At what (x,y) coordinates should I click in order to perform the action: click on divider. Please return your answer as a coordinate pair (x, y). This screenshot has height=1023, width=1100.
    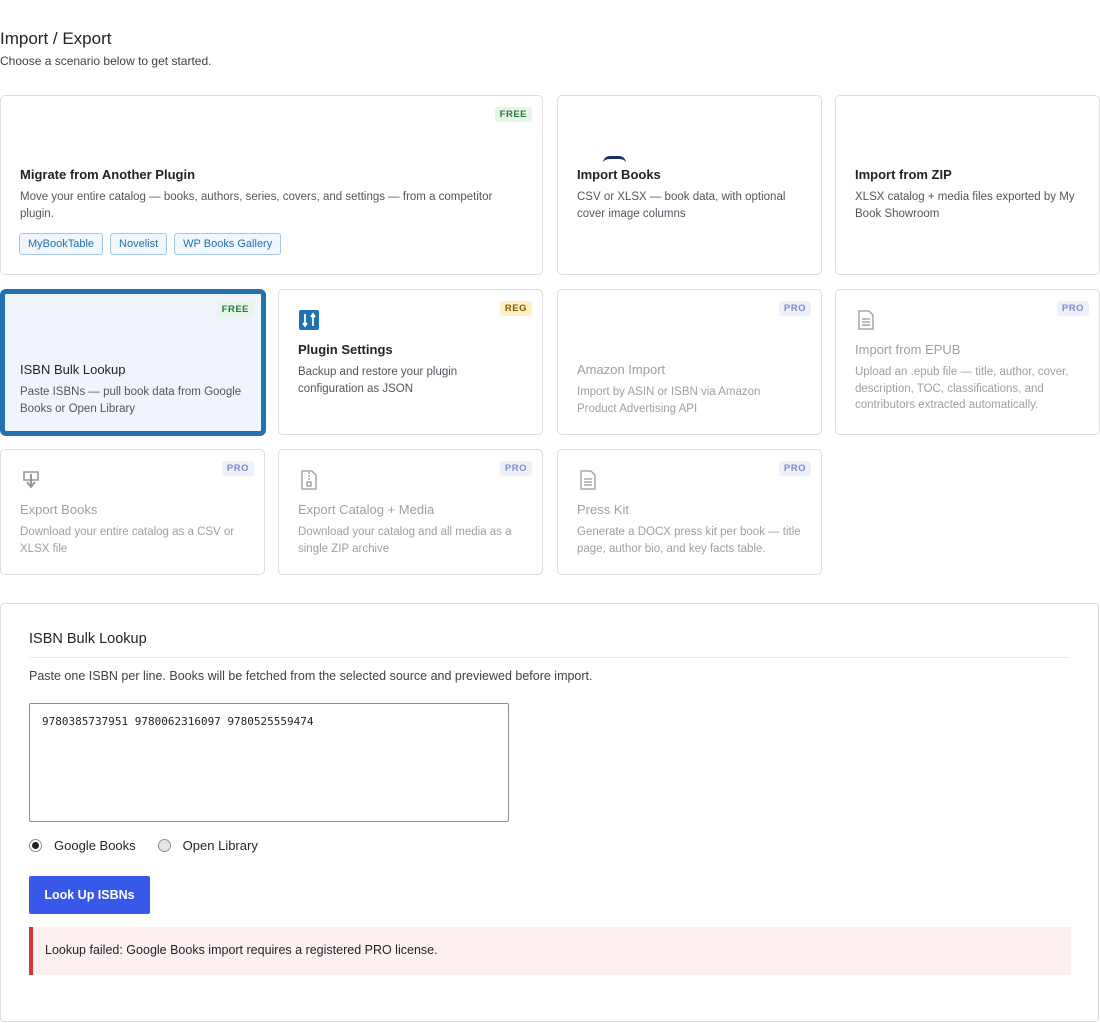
    Looking at the image, I should click on (549, 657).